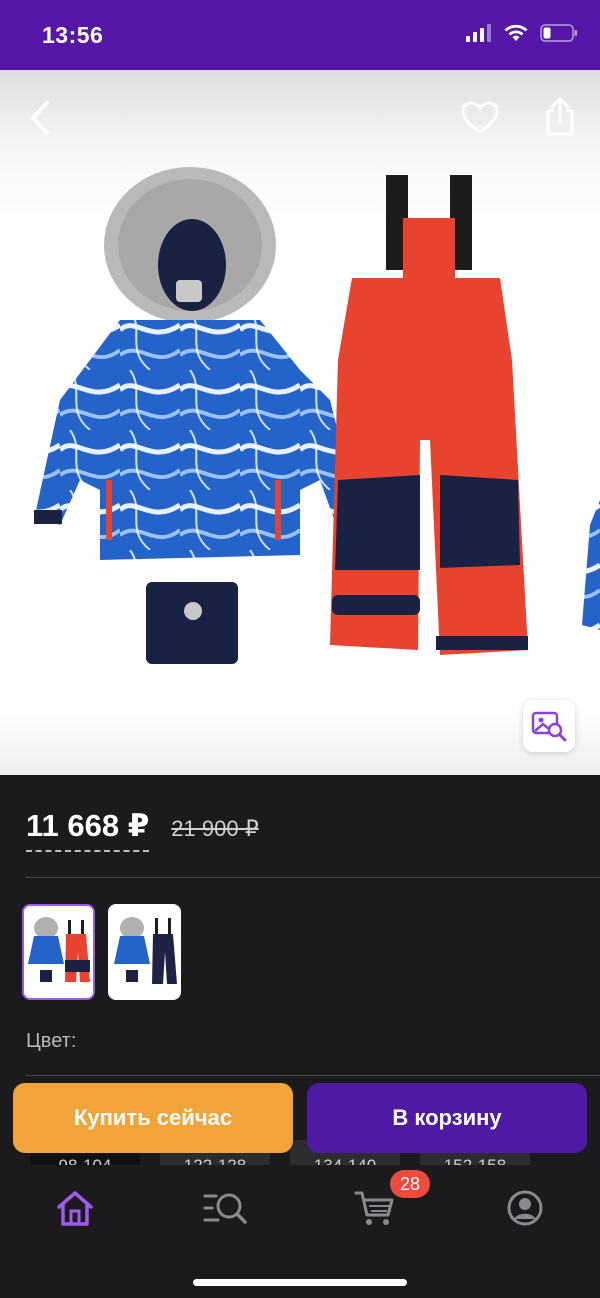 The height and width of the screenshot is (1298, 600). What do you see at coordinates (300, 35) in the screenshot?
I see `status-bar: 13:56` at bounding box center [300, 35].